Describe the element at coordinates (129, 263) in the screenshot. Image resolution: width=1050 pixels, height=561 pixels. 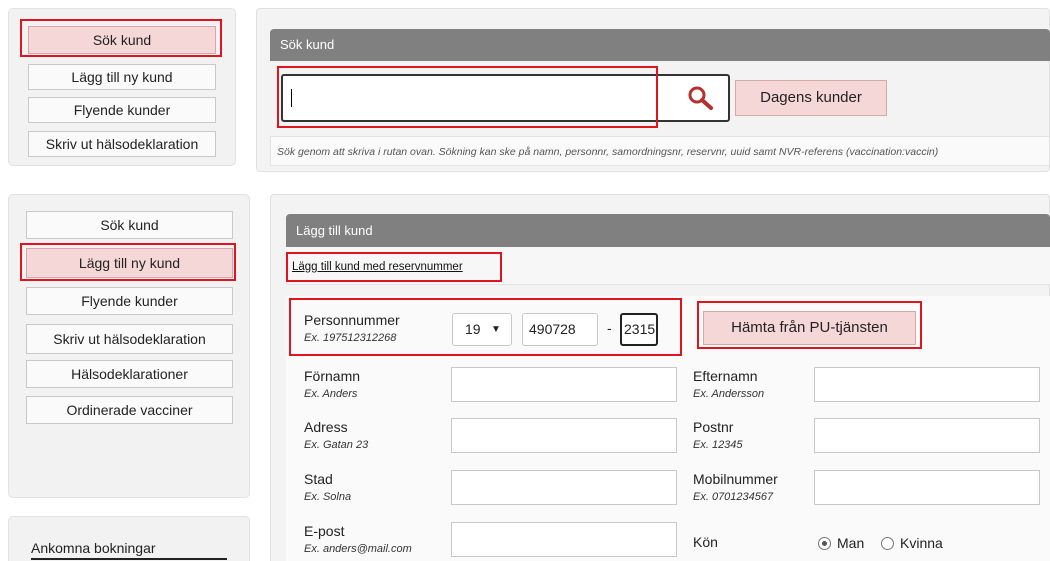
I see `nav-lagg-till-ny-kund: Lägg till ny kund` at that location.